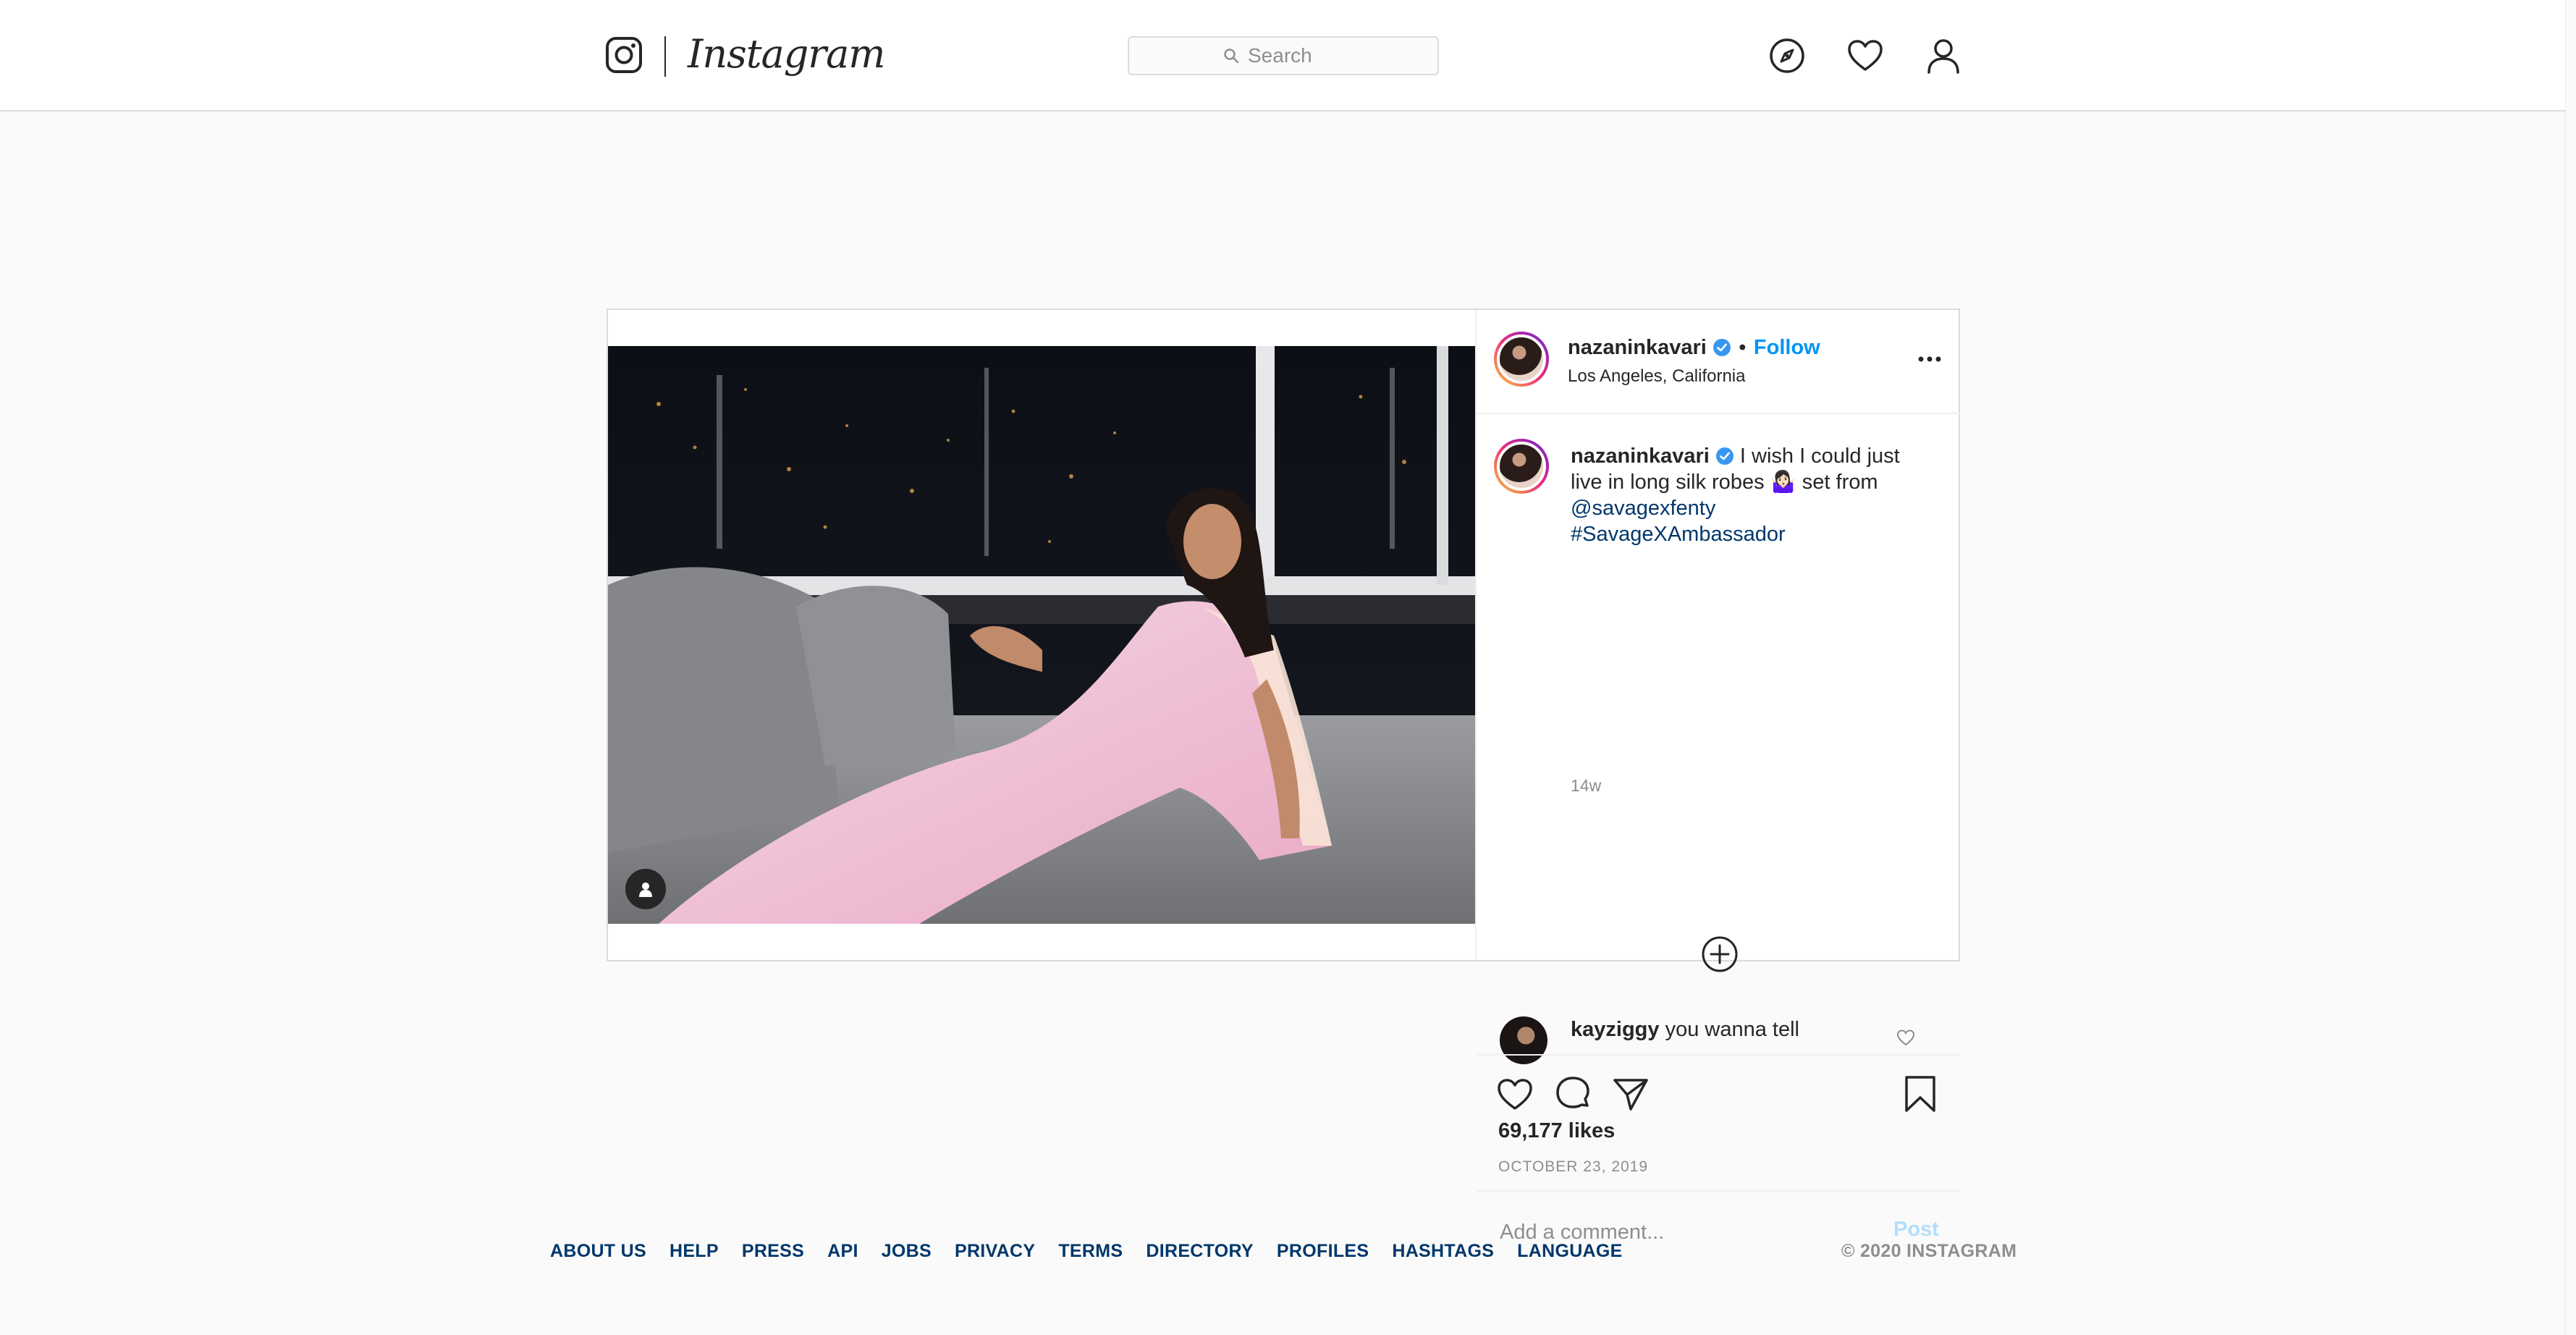 The height and width of the screenshot is (1335, 2576). I want to click on footer-link-privacy: PRIVACY, so click(995, 1251).